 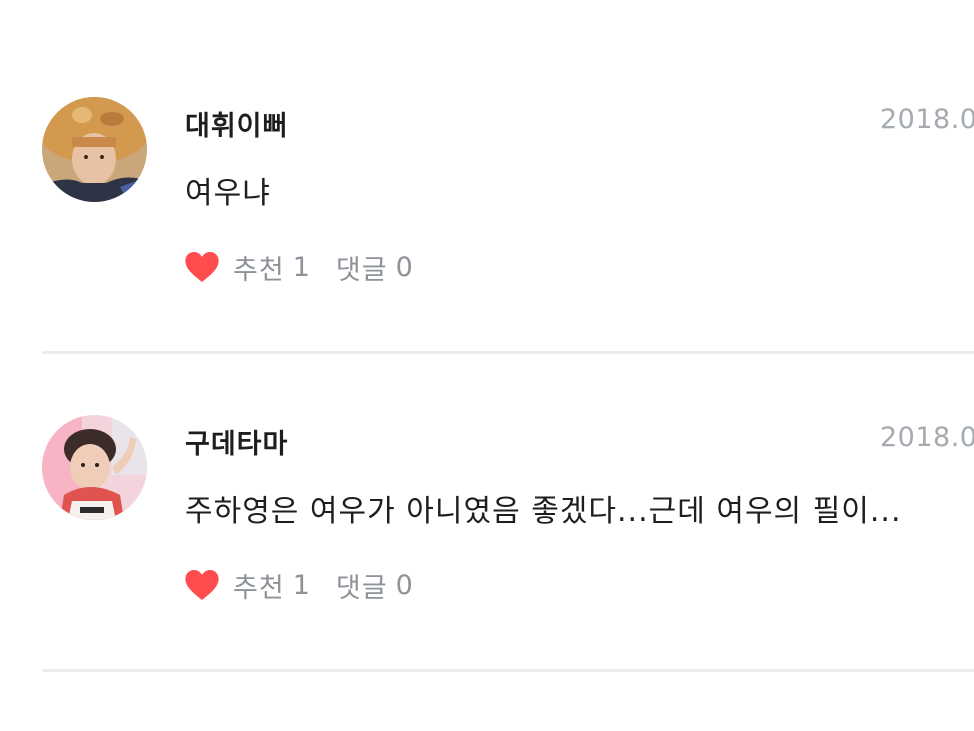 What do you see at coordinates (236, 441) in the screenshot?
I see `comment-author: 구데타마` at bounding box center [236, 441].